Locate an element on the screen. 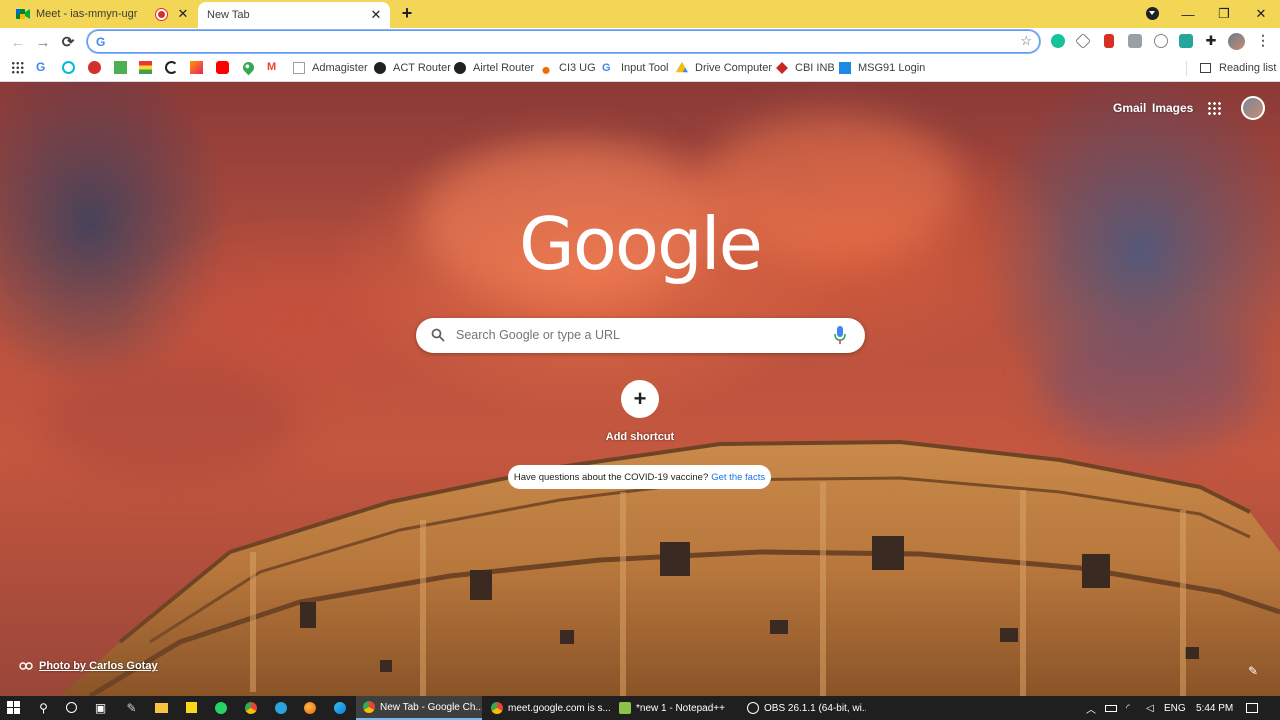 This screenshot has height=720, width=1280. search-input is located at coordinates (641, 335).